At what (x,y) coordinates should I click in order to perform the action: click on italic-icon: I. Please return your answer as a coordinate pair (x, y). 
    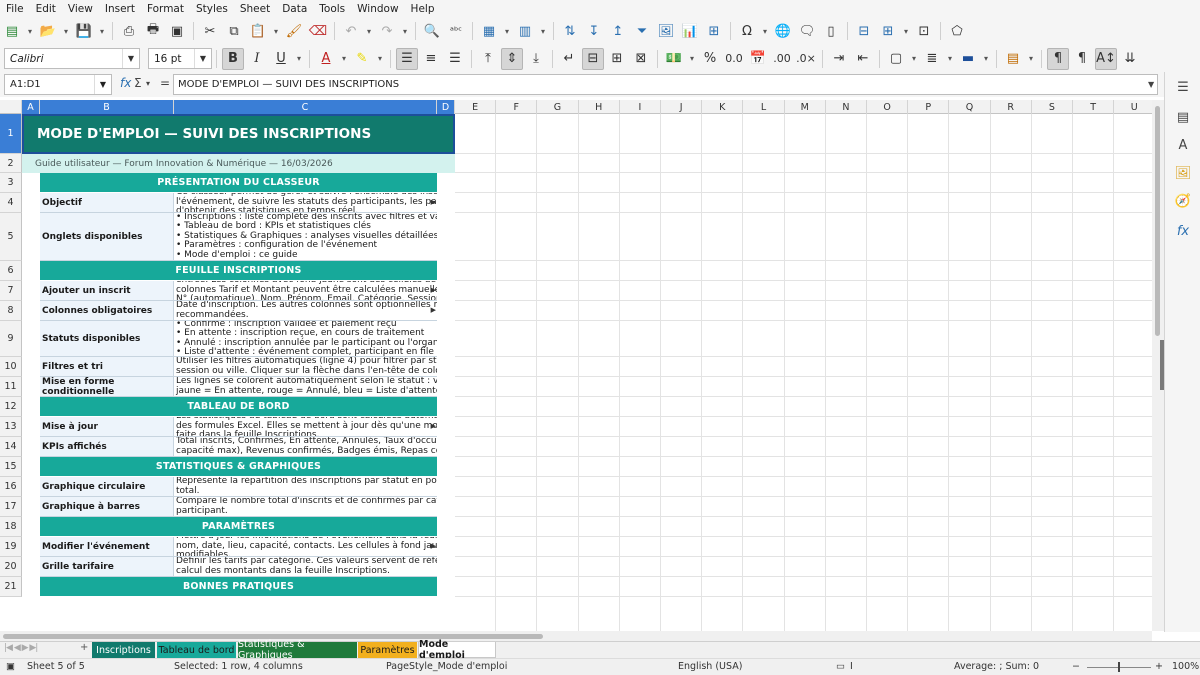
    Looking at the image, I should click on (257, 59).